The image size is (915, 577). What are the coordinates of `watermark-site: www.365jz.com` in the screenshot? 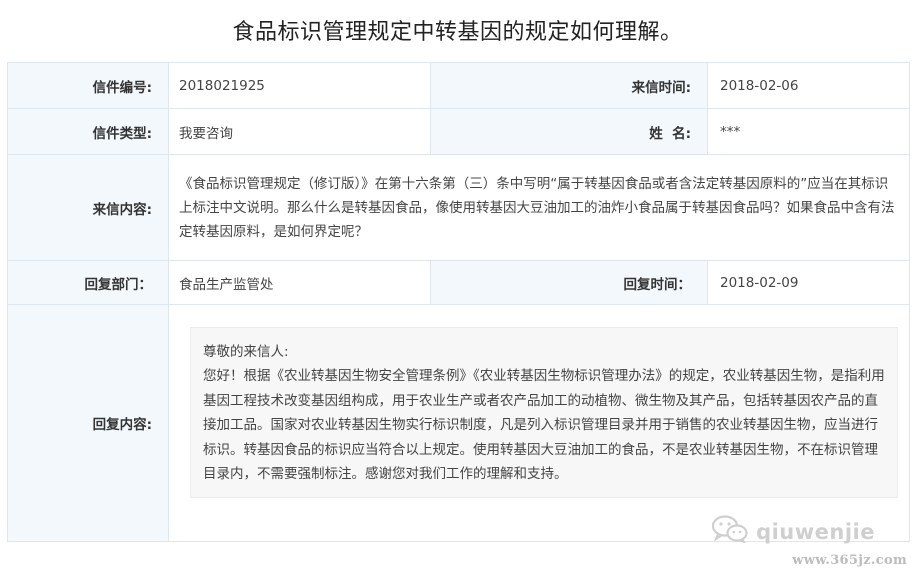 It's located at (849, 560).